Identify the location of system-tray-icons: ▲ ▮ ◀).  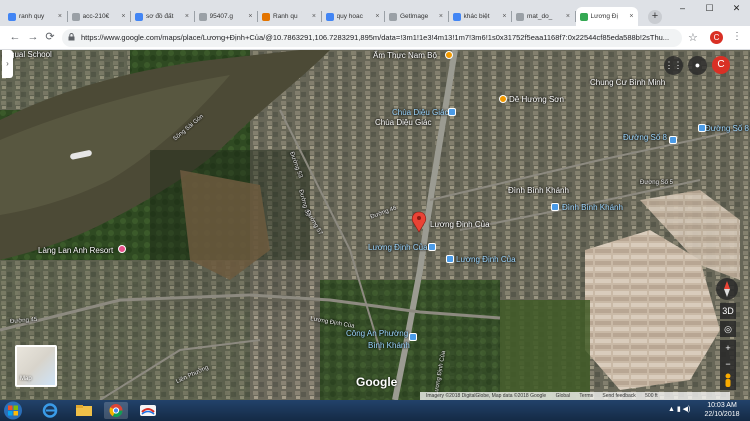
(679, 409).